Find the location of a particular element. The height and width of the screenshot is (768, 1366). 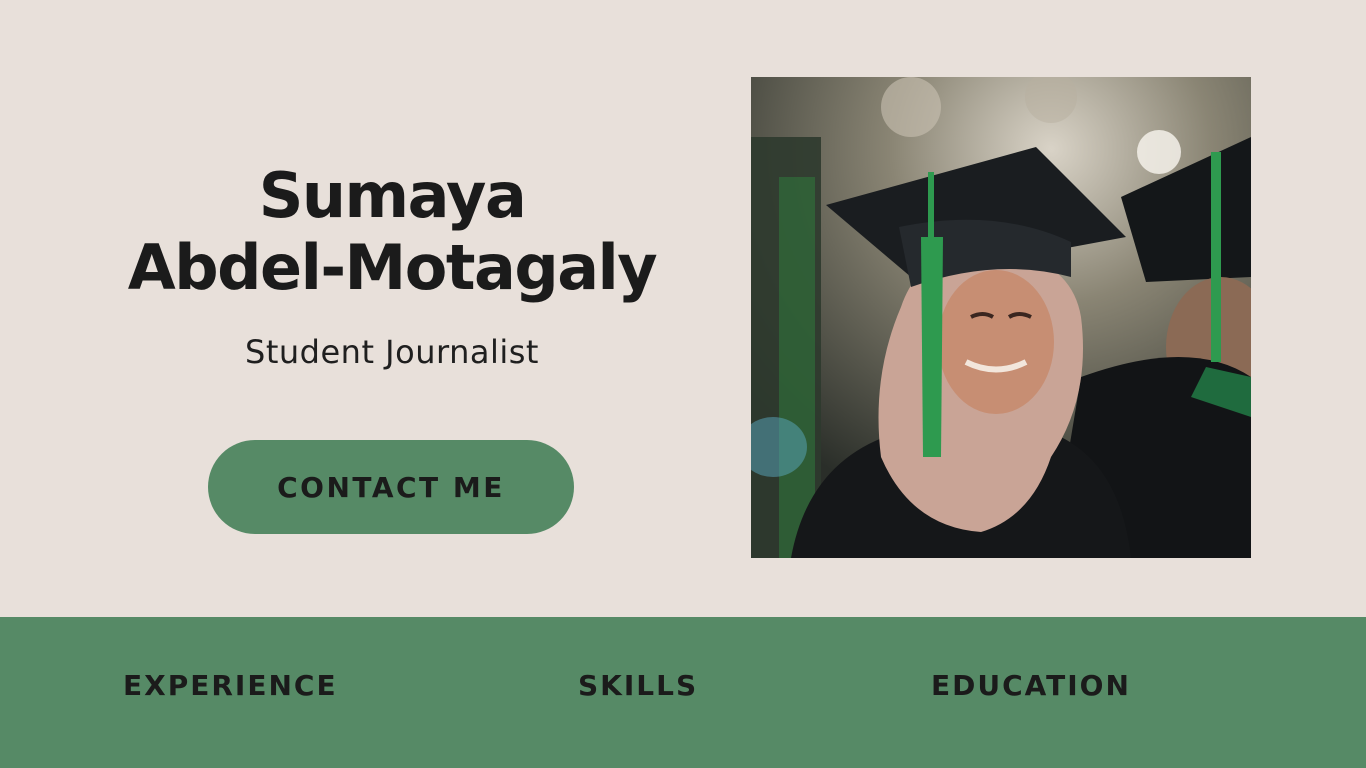

nav-skills: SKILLS is located at coordinates (638, 685).